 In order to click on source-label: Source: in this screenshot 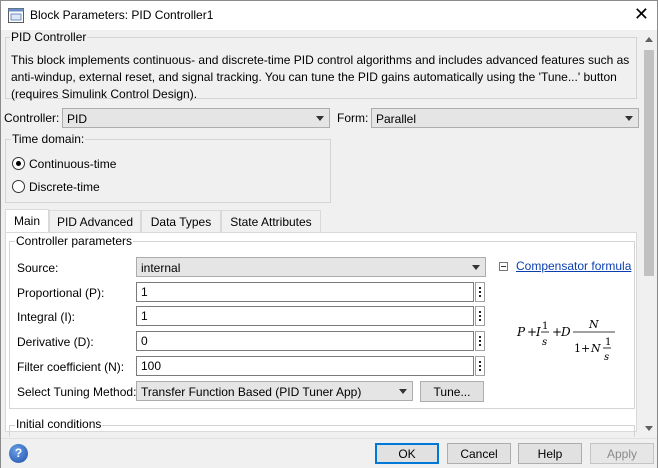, I will do `click(38, 268)`.